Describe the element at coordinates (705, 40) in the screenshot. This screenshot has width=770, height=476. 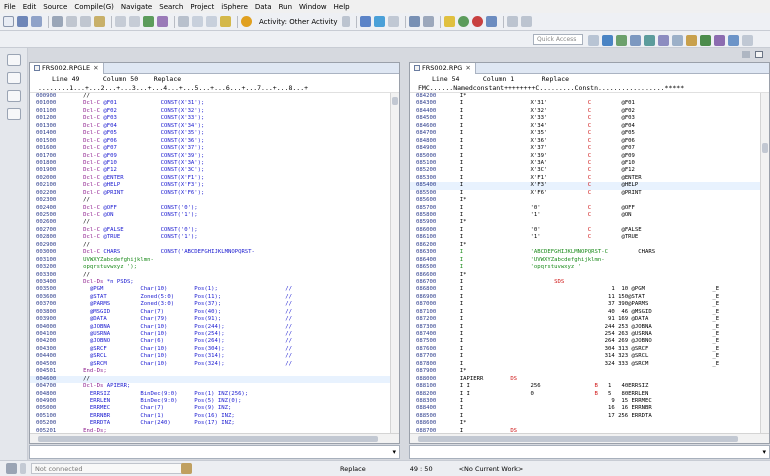
I see `perspective-8-icon` at that location.